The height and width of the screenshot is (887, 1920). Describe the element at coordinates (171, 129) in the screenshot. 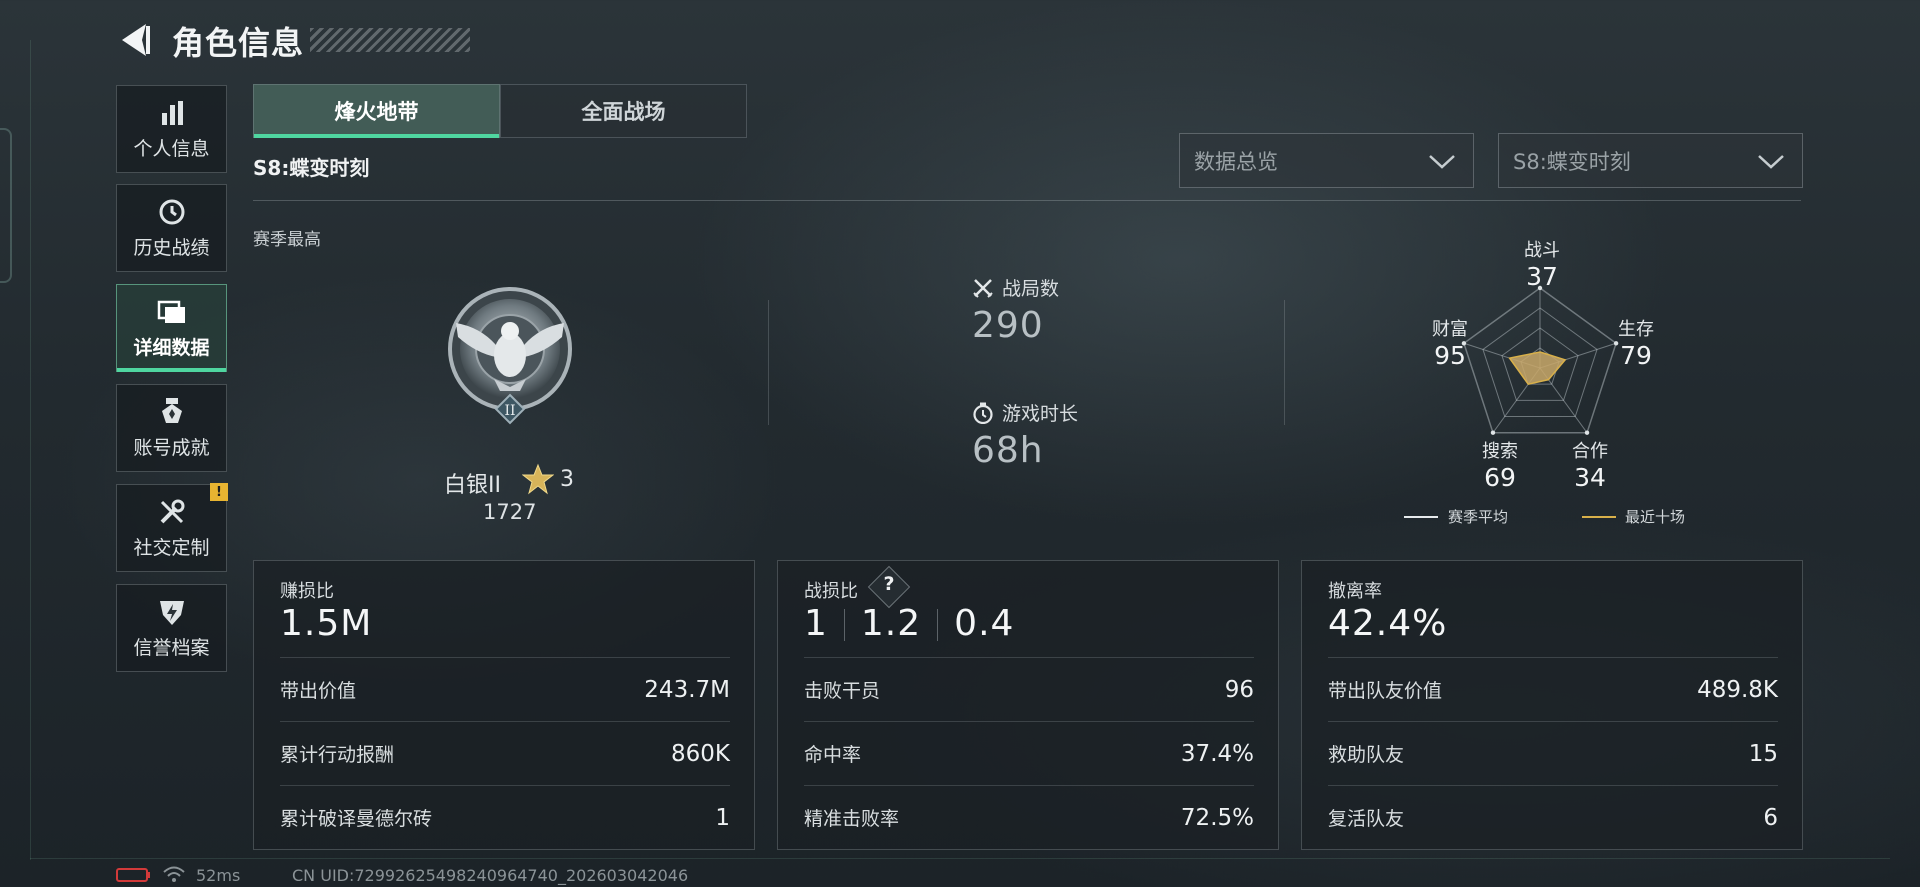

I see `sidebar-item-profile: 个人信息` at that location.